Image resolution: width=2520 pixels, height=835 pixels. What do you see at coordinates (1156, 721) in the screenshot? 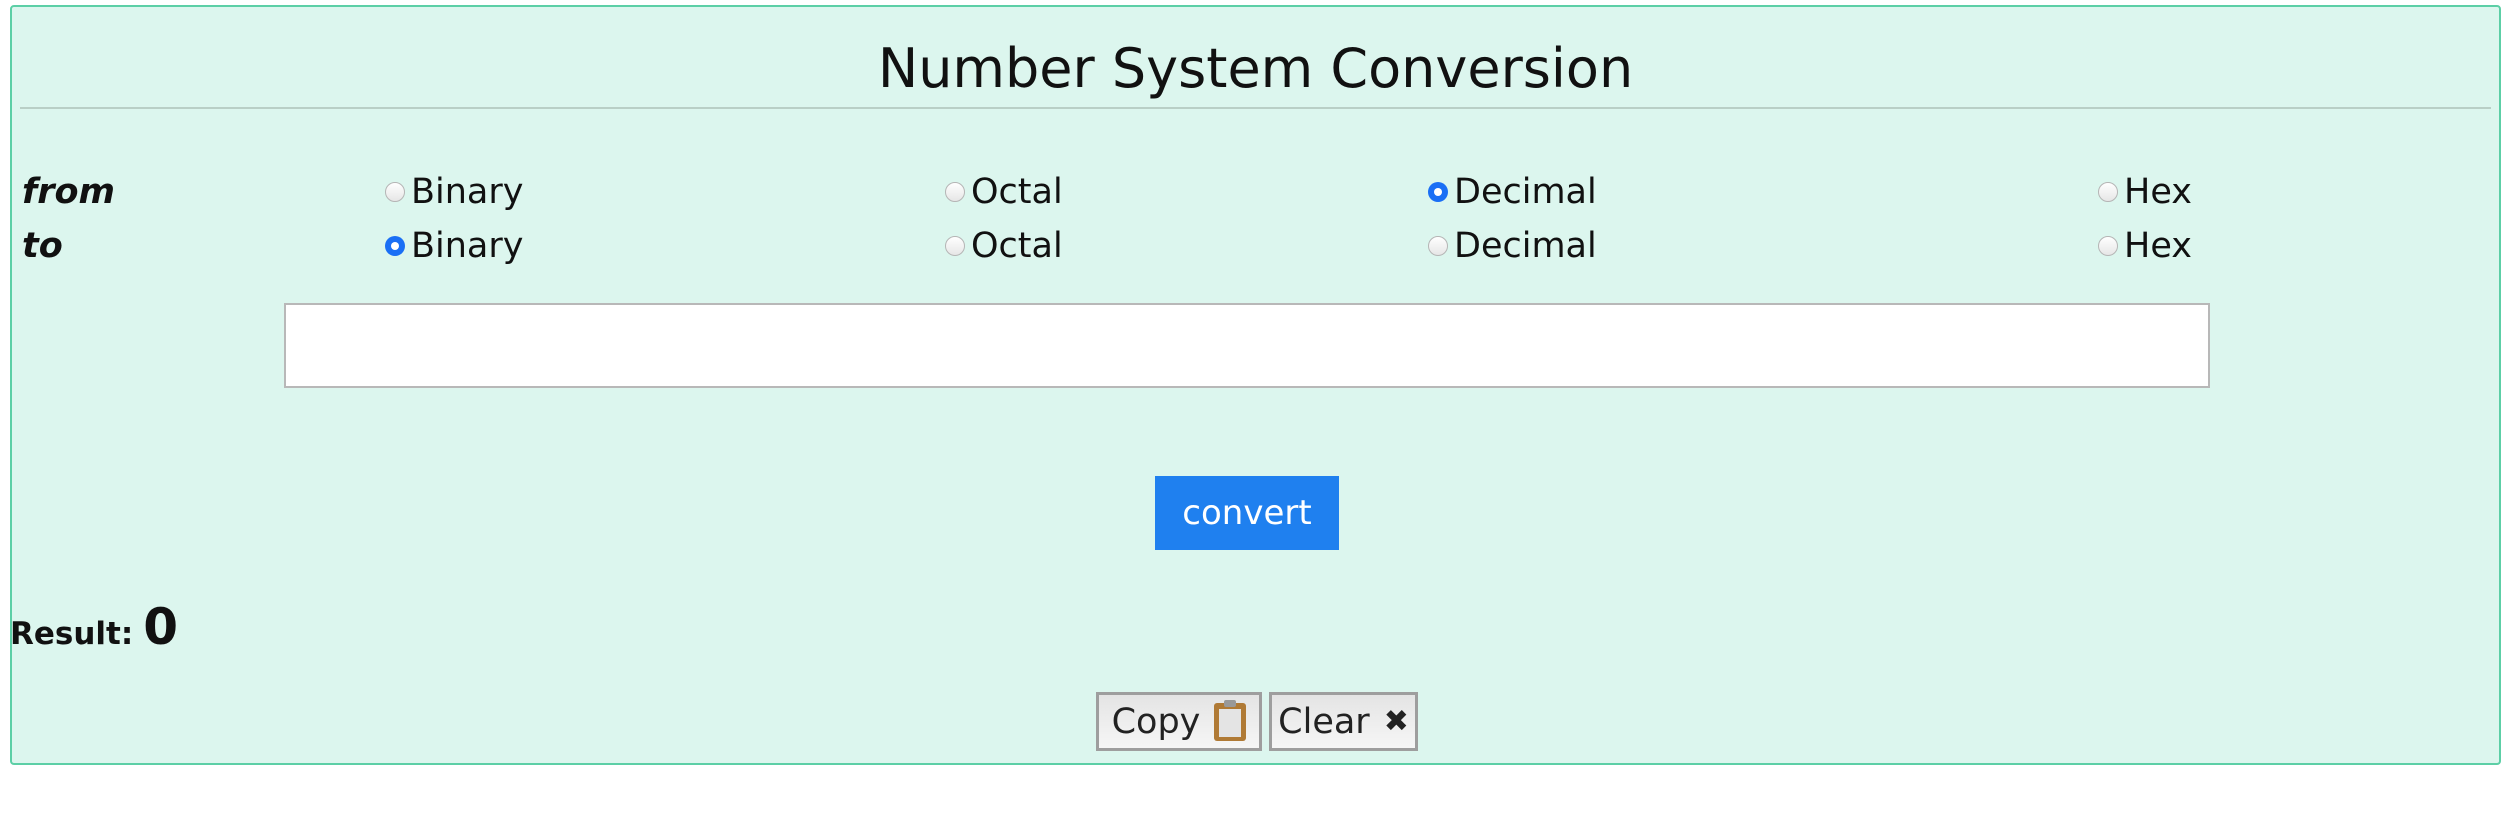
I see `copy-label: Copy` at bounding box center [1156, 721].